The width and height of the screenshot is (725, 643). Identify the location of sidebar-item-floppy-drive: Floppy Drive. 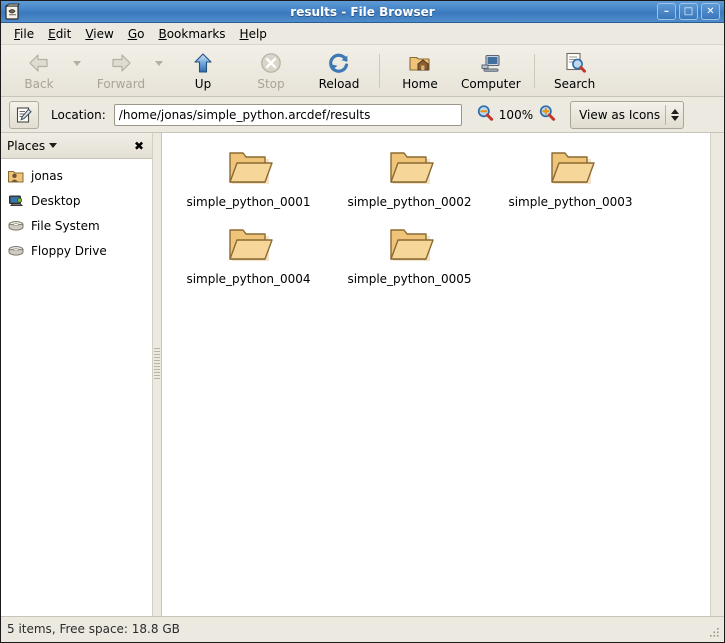
(76, 250).